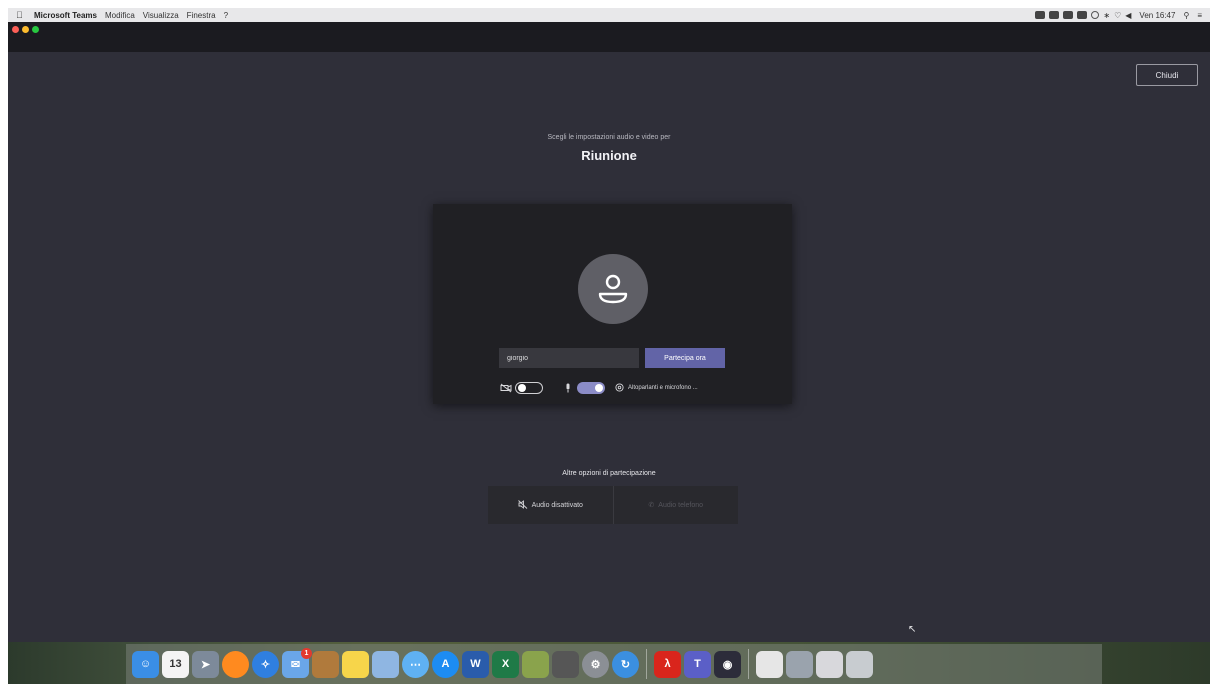 The image size is (1215, 684). I want to click on menu-modifica: Modifica, so click(120, 15).